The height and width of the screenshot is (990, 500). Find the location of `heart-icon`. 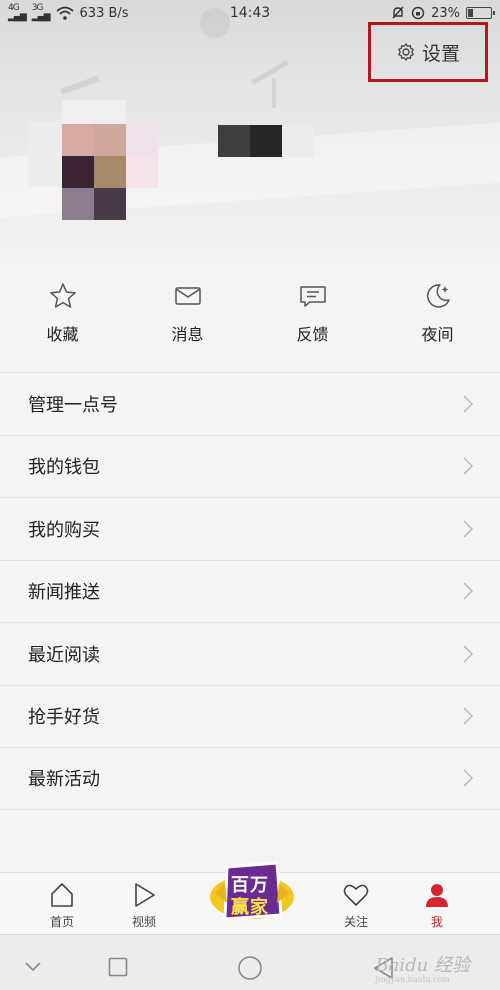

heart-icon is located at coordinates (356, 895).